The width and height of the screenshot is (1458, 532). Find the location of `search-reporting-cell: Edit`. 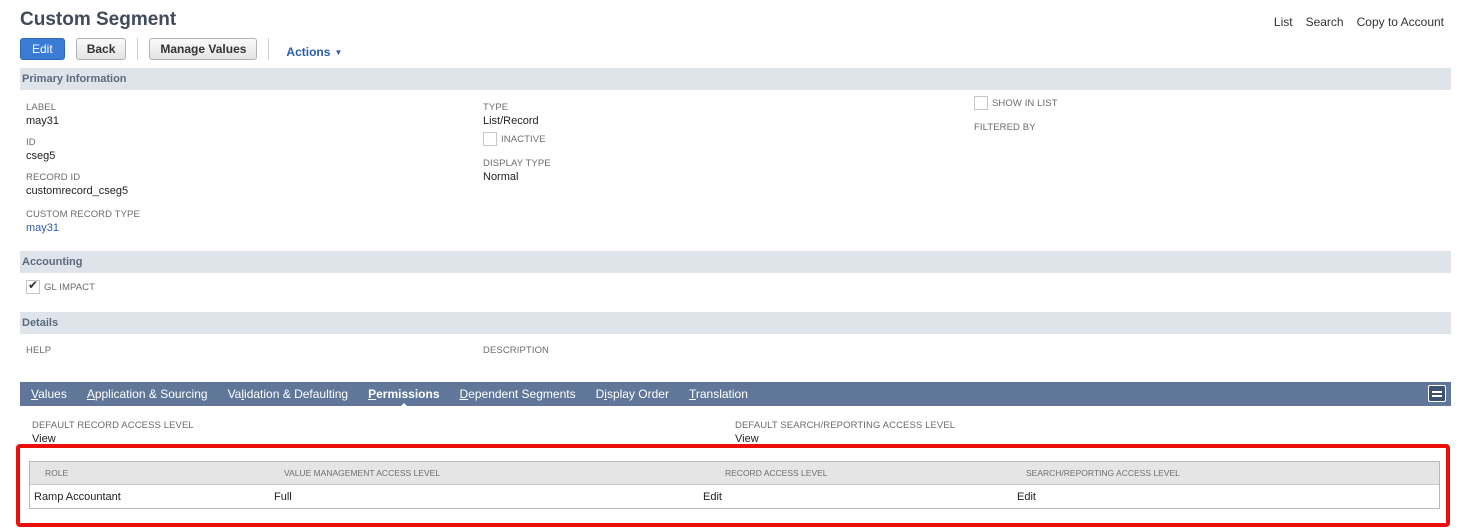

search-reporting-cell: Edit is located at coordinates (1026, 496).